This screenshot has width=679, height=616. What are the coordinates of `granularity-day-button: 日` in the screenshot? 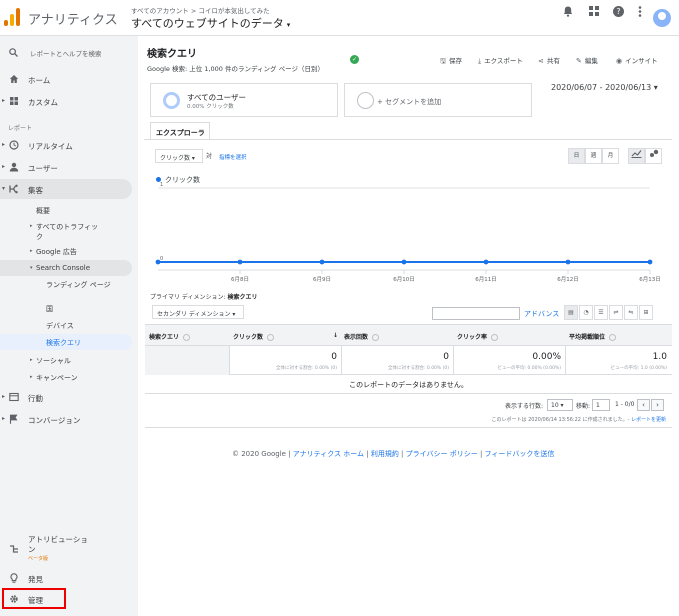 It's located at (576, 156).